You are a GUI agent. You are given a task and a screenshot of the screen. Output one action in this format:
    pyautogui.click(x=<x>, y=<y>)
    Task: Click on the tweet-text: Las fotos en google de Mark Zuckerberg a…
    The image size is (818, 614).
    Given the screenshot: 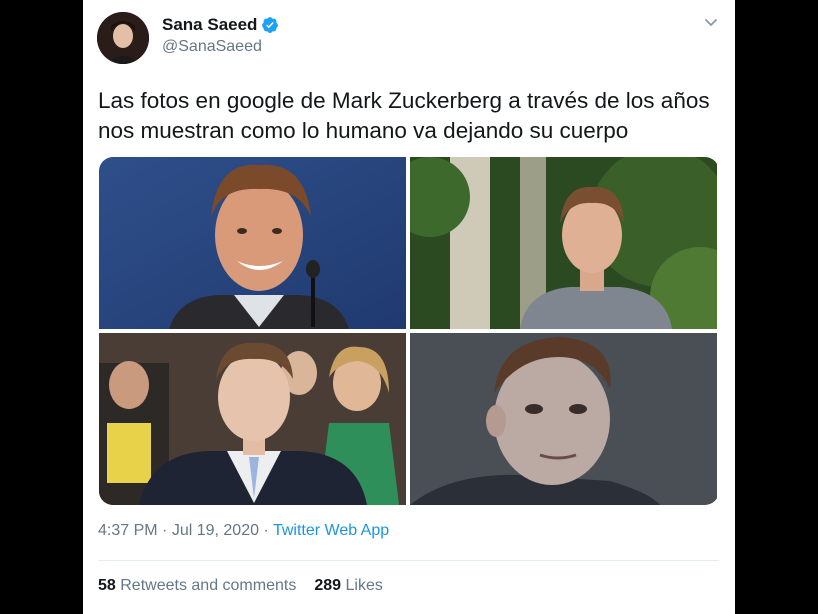 What is the action you would take?
    pyautogui.click(x=413, y=116)
    